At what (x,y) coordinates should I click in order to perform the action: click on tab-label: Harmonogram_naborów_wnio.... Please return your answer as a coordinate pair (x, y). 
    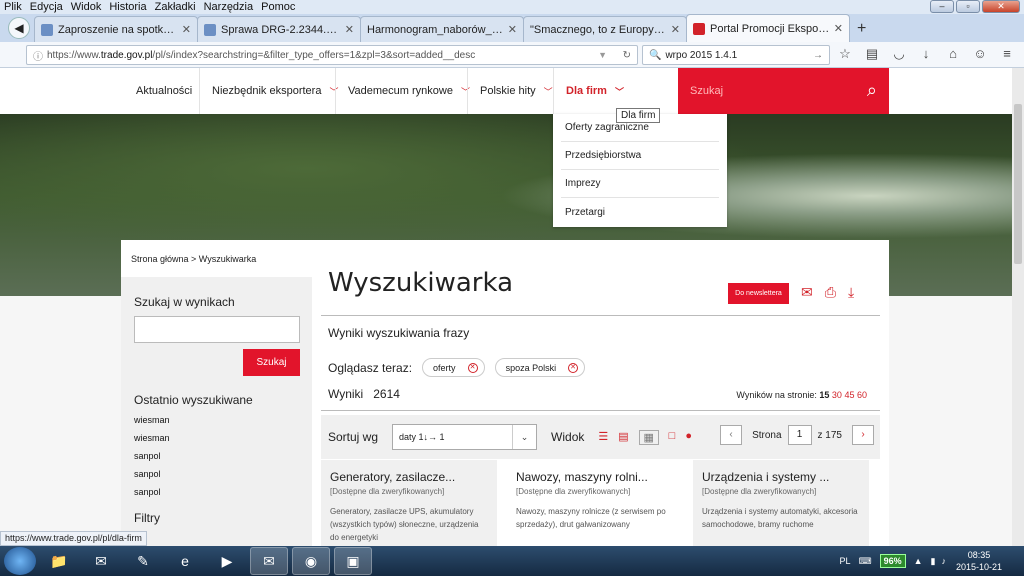
    Looking at the image, I should click on (435, 29).